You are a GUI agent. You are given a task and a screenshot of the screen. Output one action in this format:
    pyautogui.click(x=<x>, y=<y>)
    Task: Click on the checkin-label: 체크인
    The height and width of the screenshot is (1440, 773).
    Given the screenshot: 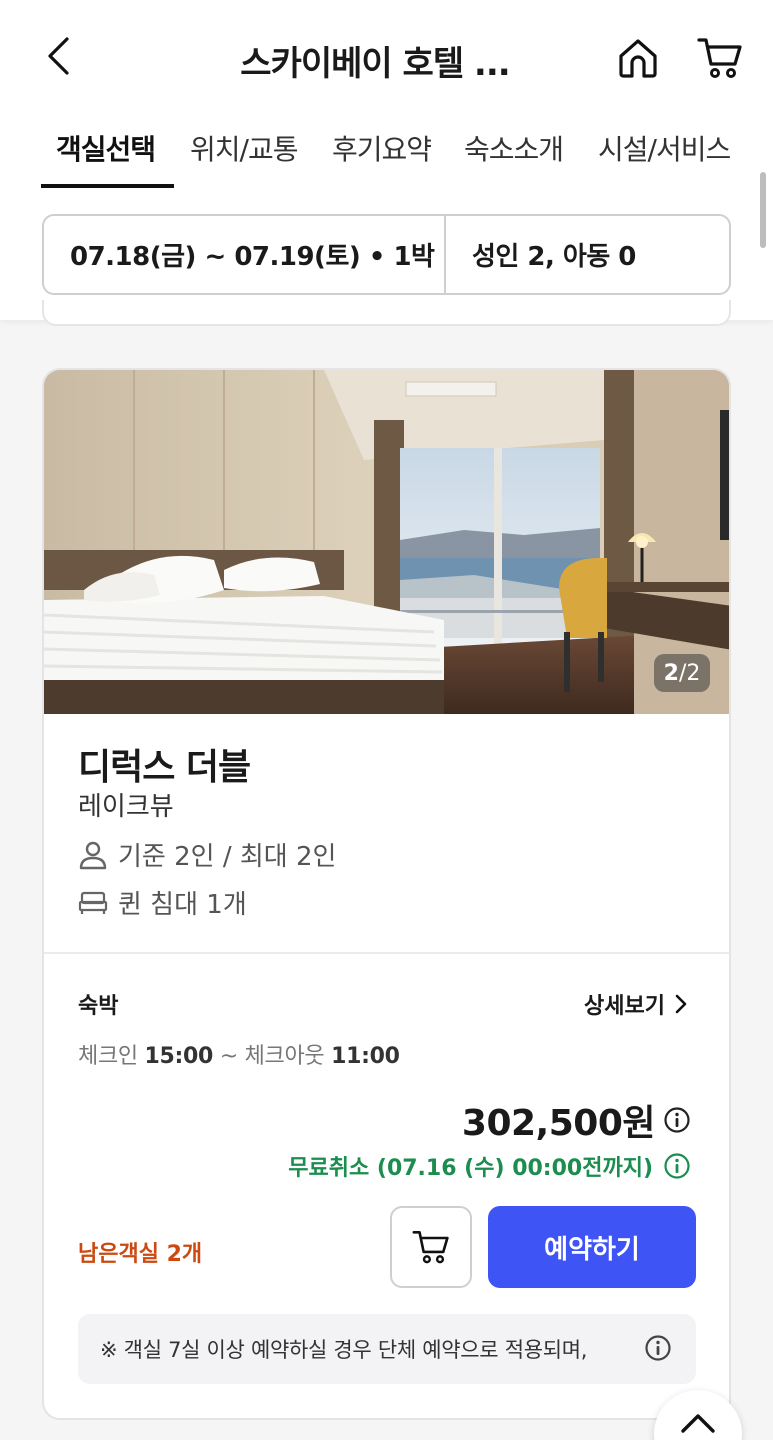 What is the action you would take?
    pyautogui.click(x=108, y=1056)
    